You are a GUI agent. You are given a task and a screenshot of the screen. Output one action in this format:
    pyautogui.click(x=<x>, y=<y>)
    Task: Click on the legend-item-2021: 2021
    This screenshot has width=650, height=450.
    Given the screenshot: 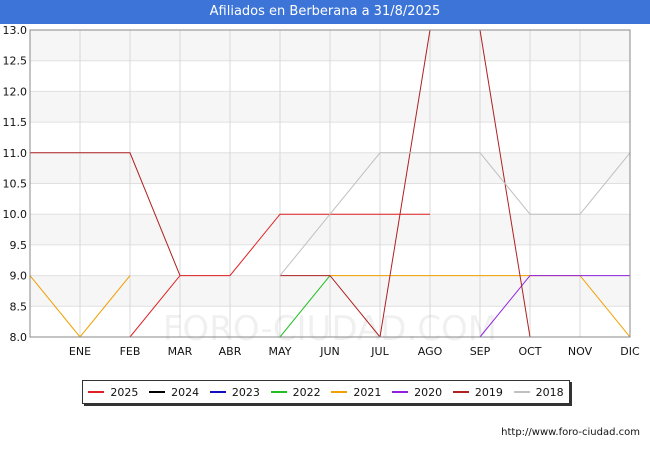 What is the action you would take?
    pyautogui.click(x=356, y=392)
    